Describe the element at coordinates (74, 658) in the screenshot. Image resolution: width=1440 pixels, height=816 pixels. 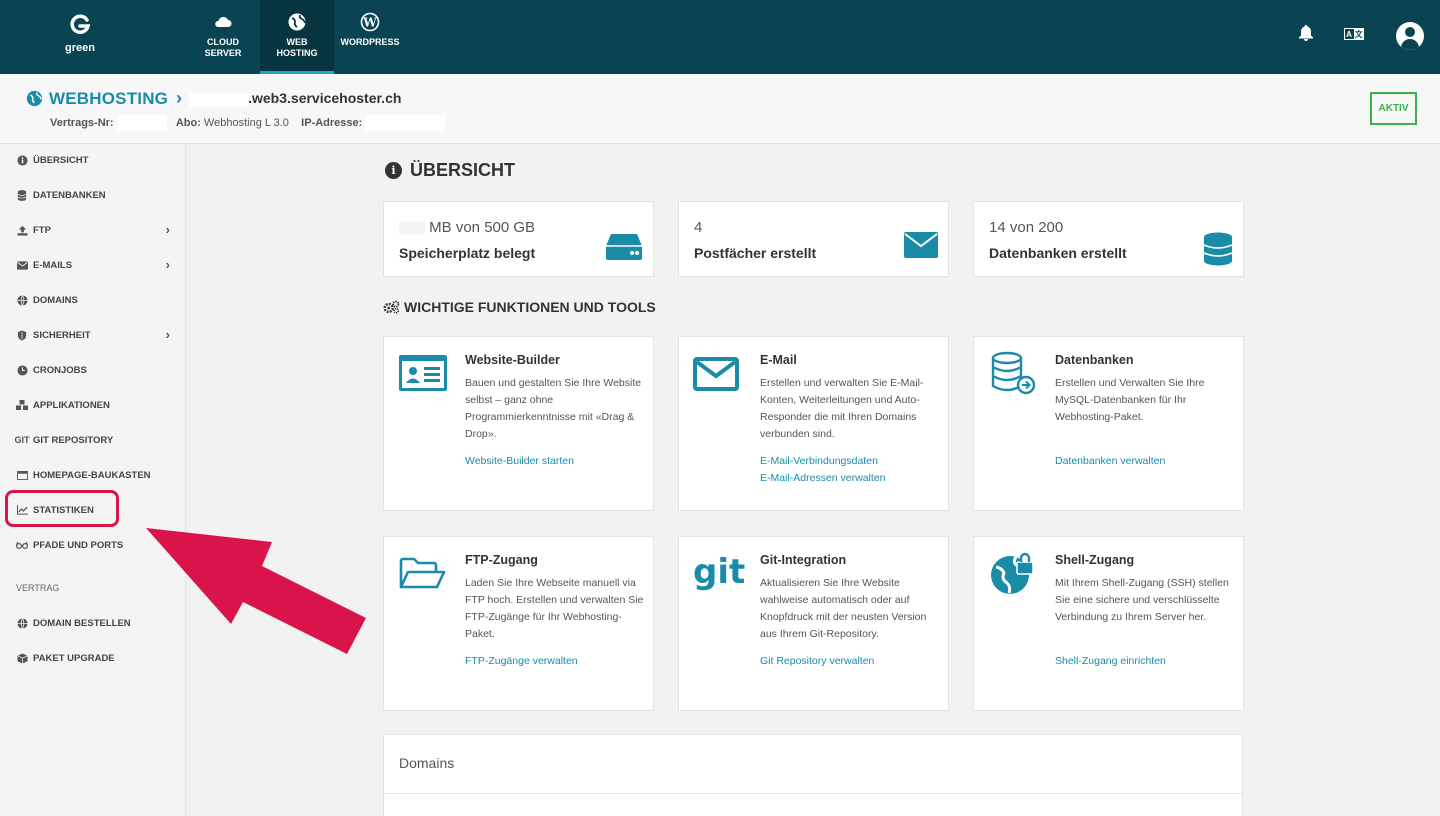
I see `sidebar-item-label: PAKET UPGRADE` at that location.